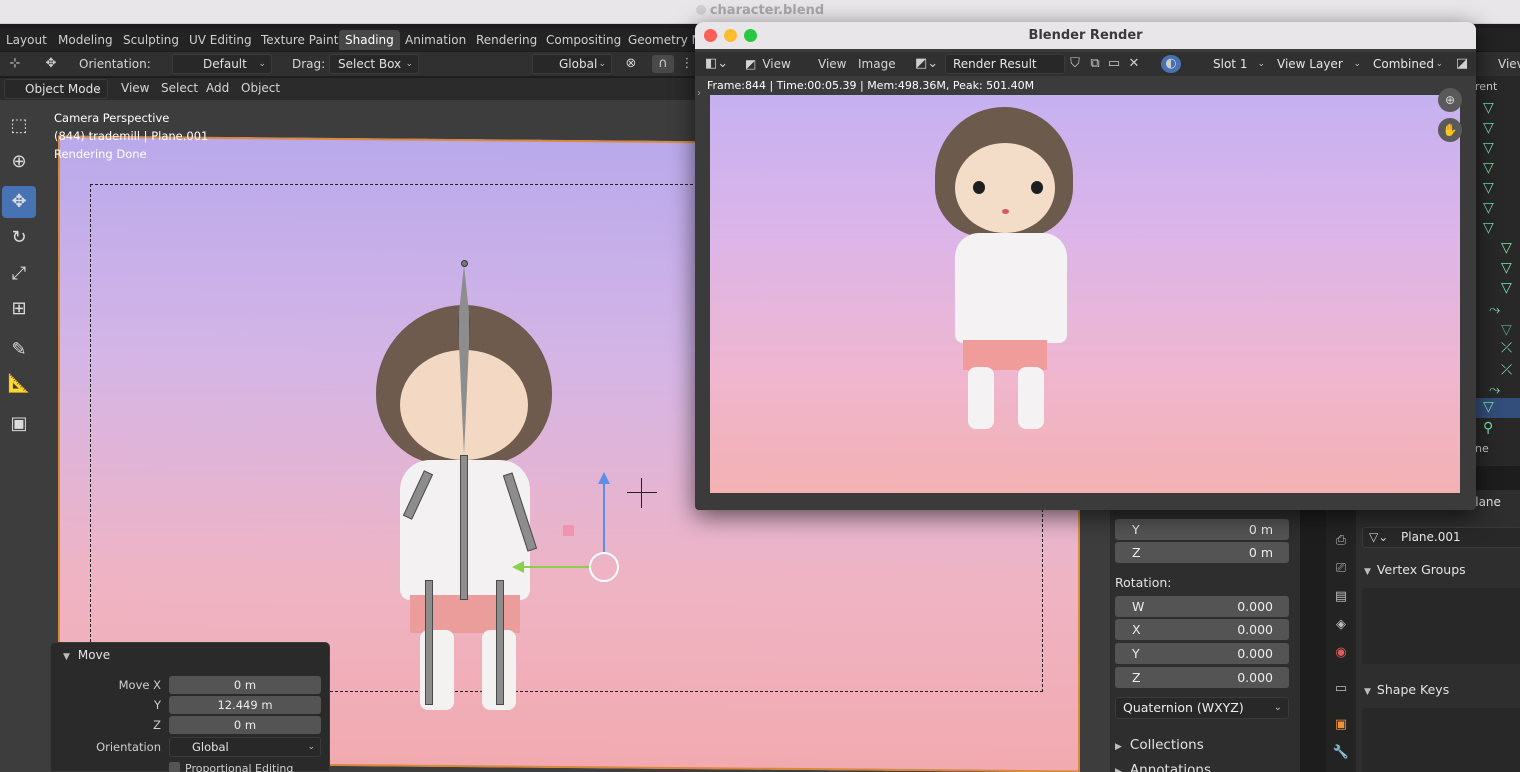  What do you see at coordinates (604, 515) in the screenshot?
I see `move-gizmo-z-axis` at bounding box center [604, 515].